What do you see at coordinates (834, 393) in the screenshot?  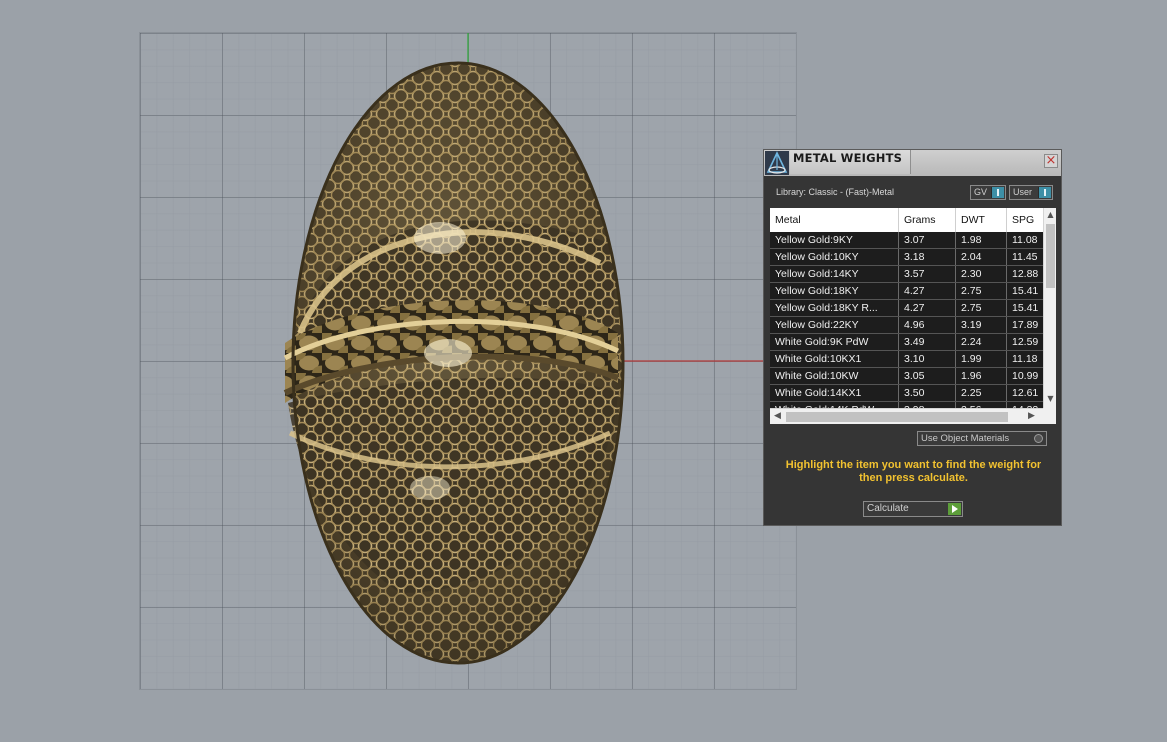 I see `metal-cell: White Gold:14KX1` at bounding box center [834, 393].